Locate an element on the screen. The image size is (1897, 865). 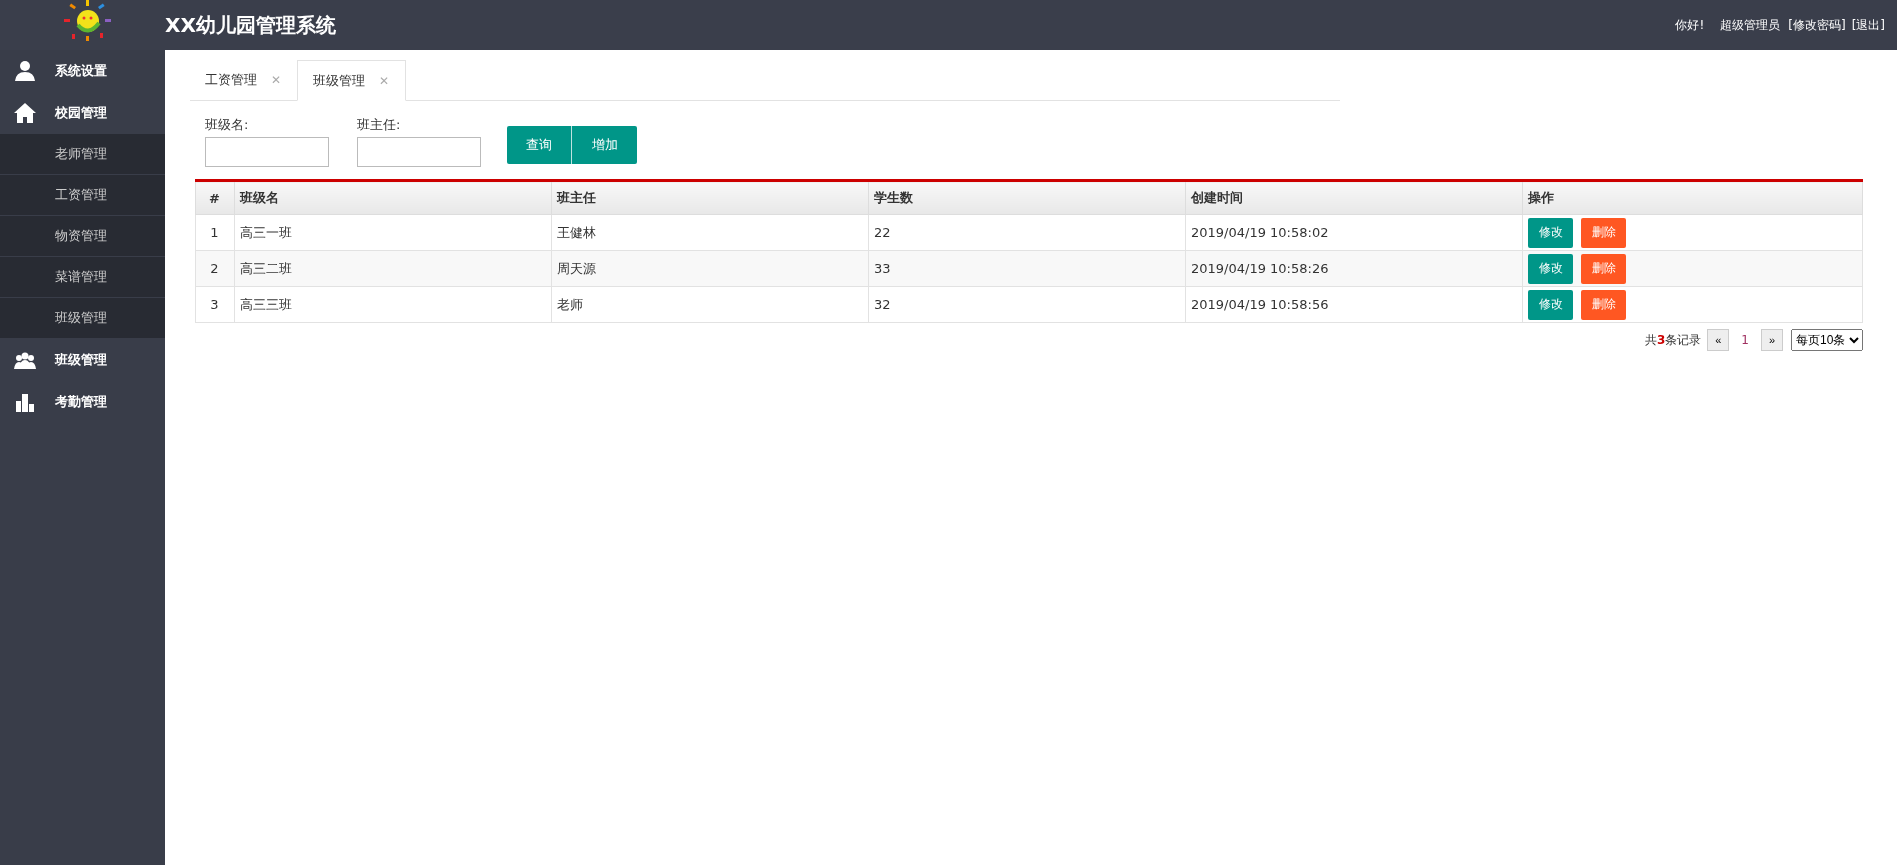
page-size-select: 每页10条 is located at coordinates (1827, 340).